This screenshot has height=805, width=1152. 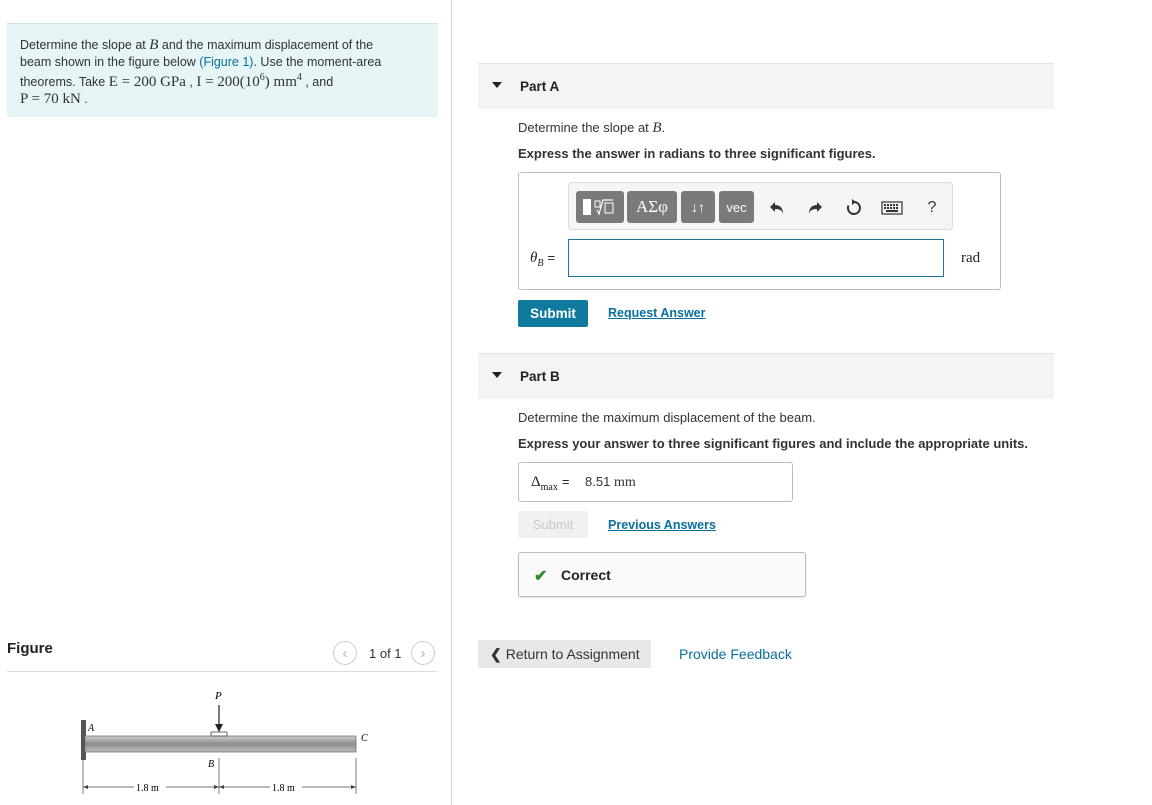 What do you see at coordinates (815, 208) in the screenshot?
I see `redo-icon` at bounding box center [815, 208].